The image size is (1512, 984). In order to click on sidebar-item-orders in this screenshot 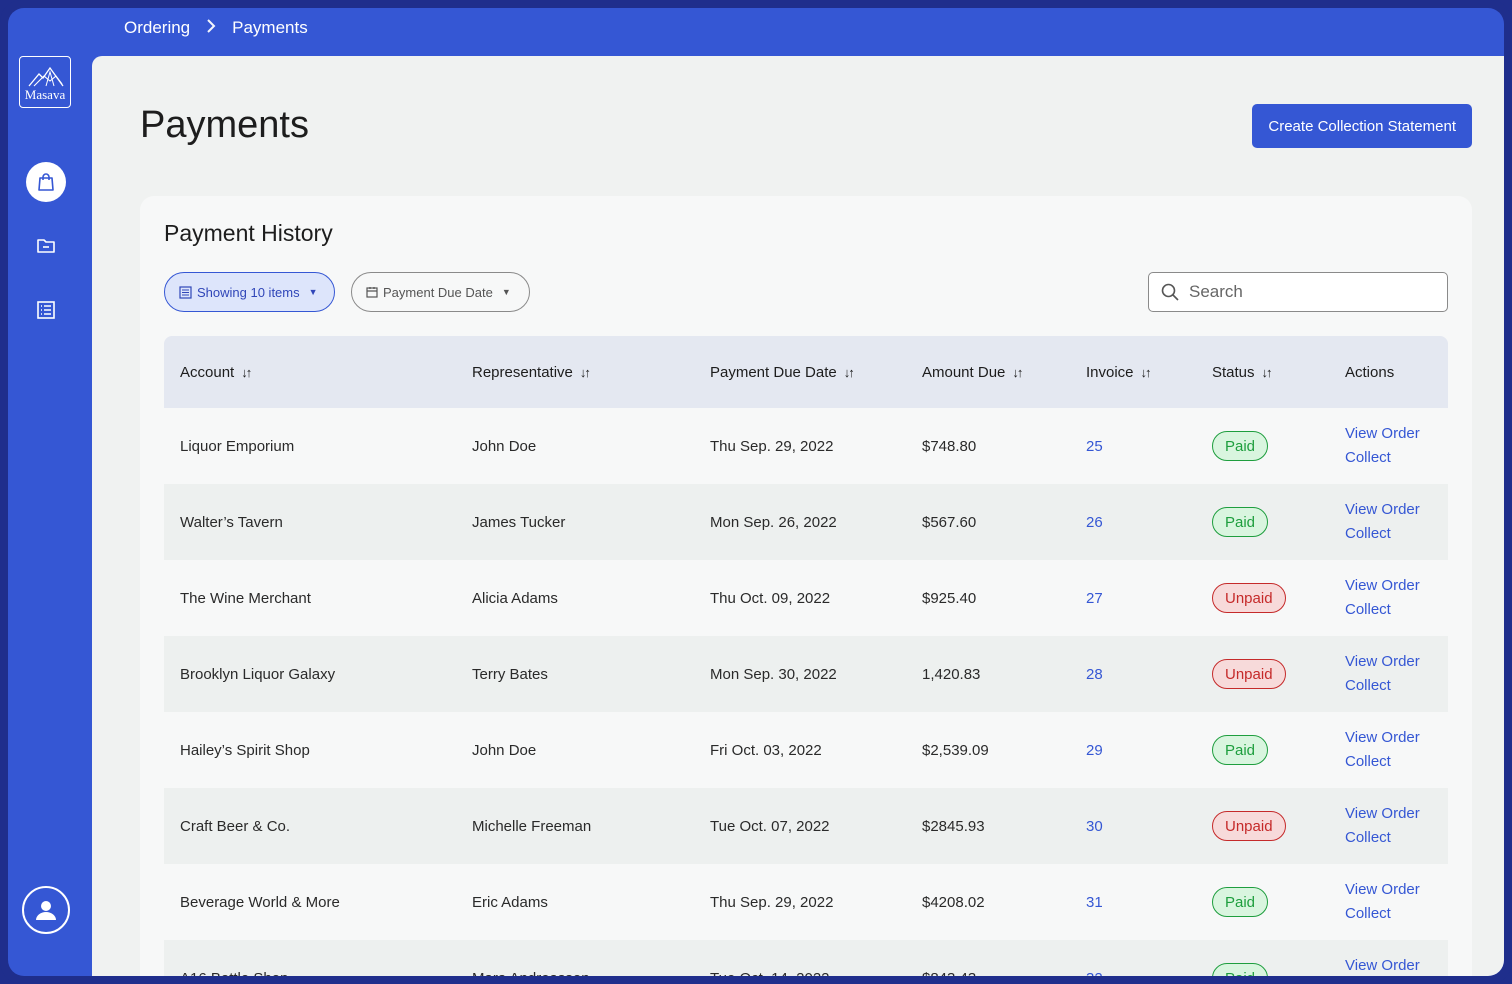, I will do `click(46, 182)`.